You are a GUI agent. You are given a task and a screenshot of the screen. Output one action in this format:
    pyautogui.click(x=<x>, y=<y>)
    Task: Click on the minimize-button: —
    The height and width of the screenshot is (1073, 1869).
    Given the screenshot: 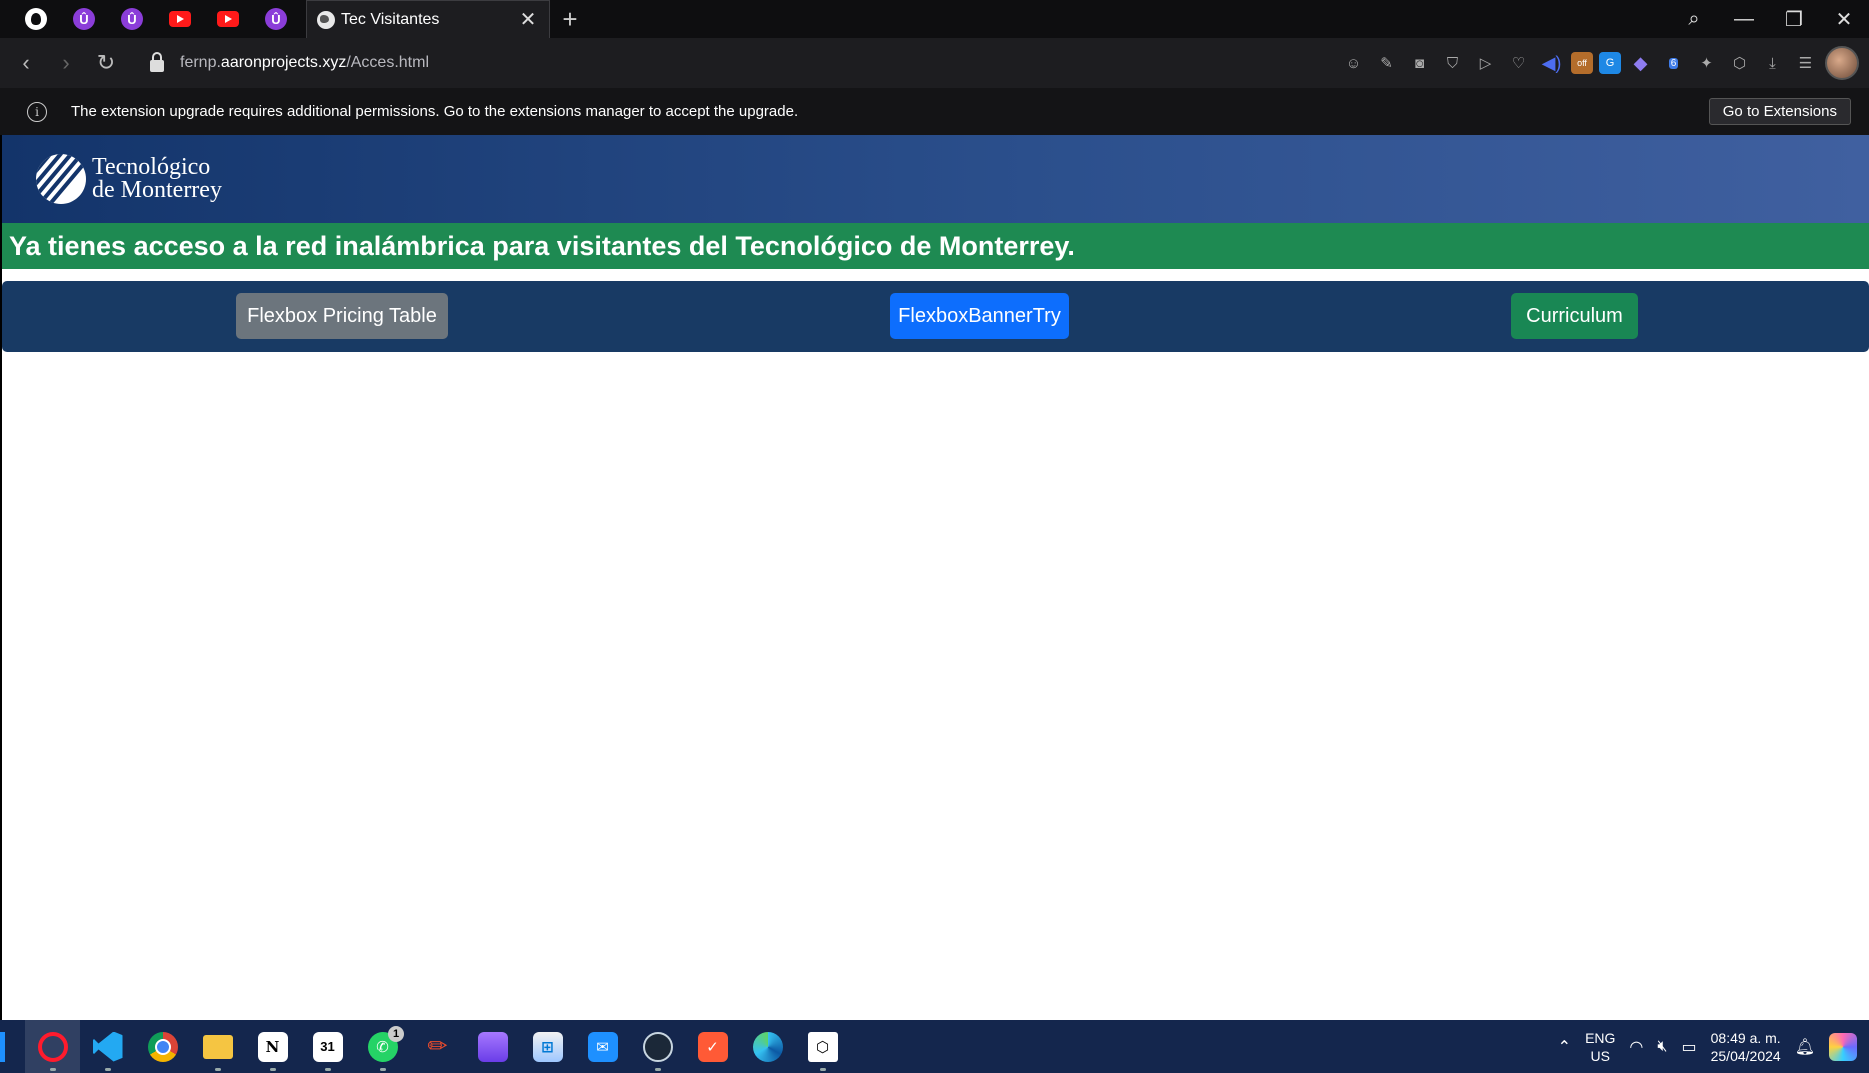 What is the action you would take?
    pyautogui.click(x=1744, y=19)
    